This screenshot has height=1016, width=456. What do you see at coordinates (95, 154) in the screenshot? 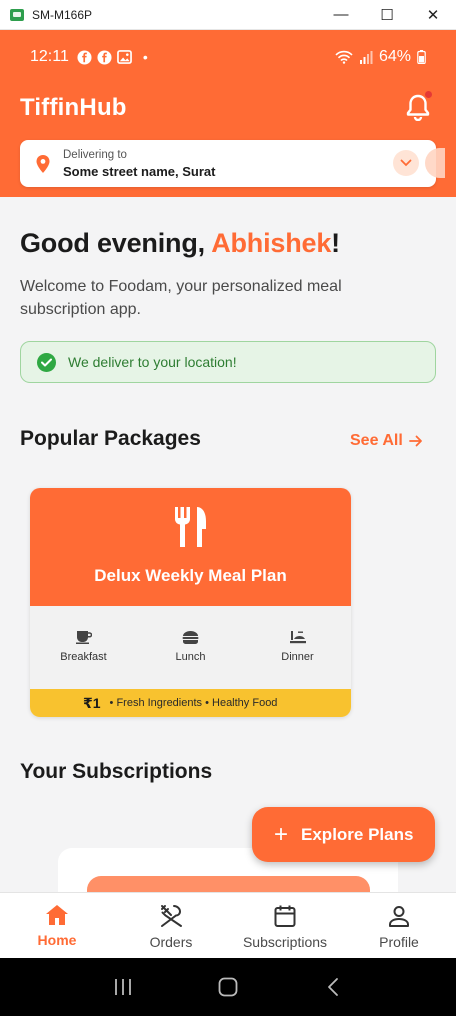
I see `location-label: Delivering to` at bounding box center [95, 154].